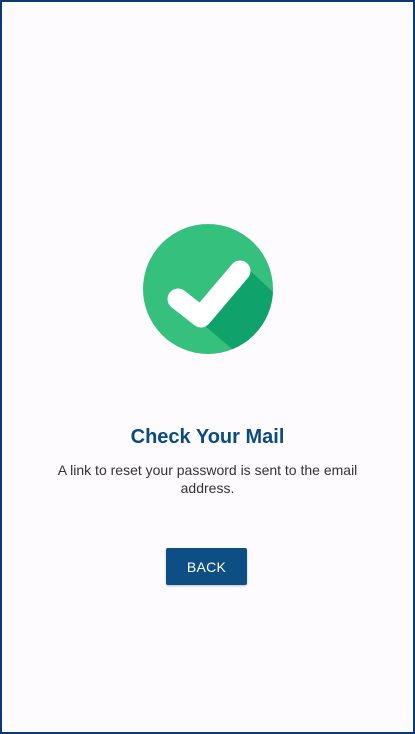  I want to click on back-button: BACK, so click(206, 566).